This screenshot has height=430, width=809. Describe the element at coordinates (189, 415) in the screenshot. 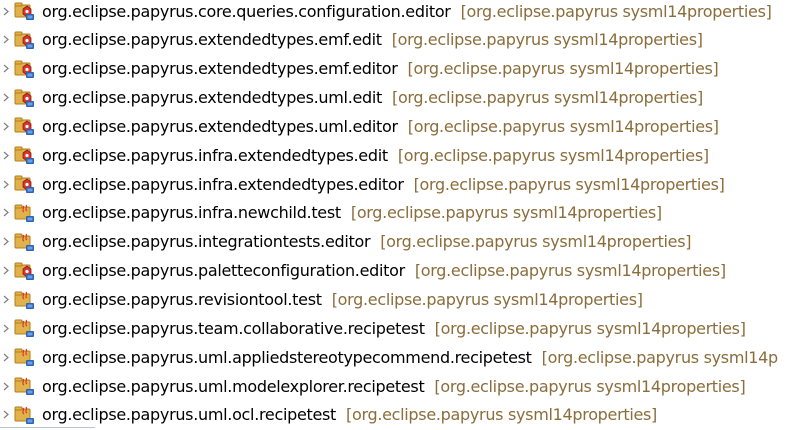

I see `project-name: org.eclipse.papyrus.uml.ocl.recipetest` at that location.